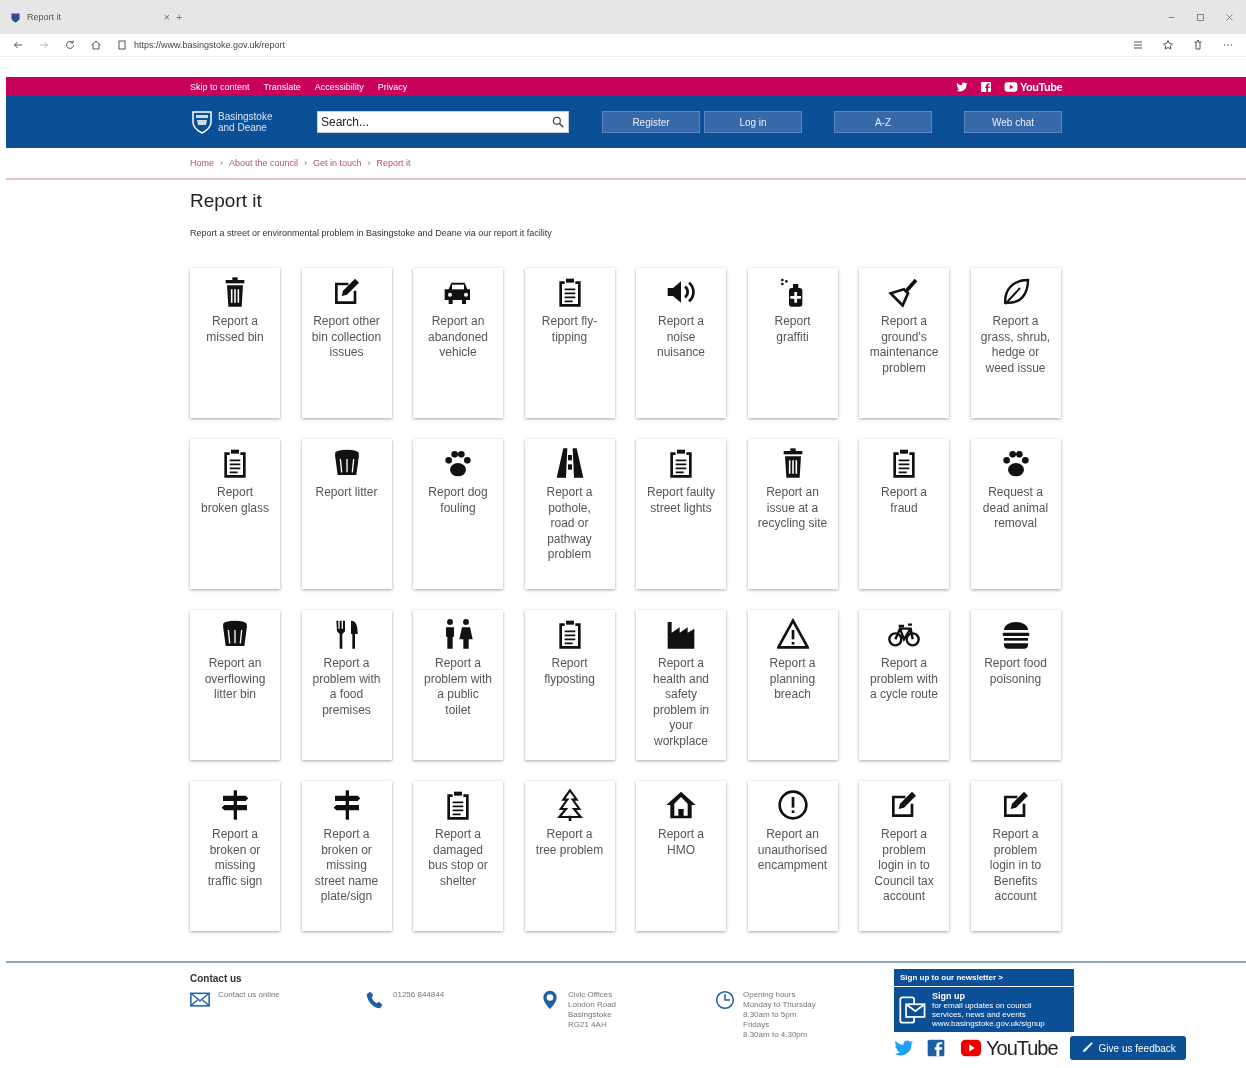  Describe the element at coordinates (558, 122) in the screenshot. I see `search-icon` at that location.